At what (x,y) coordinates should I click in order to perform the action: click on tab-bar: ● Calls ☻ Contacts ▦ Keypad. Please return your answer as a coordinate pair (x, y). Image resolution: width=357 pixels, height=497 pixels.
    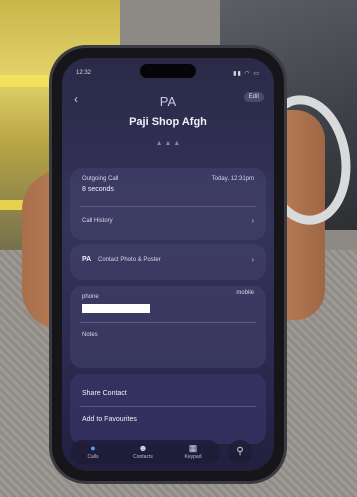
    Looking at the image, I should click on (145, 452).